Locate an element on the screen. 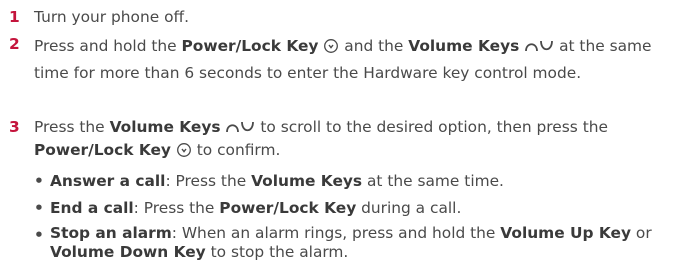 This screenshot has width=693, height=265. step-number: 1 is located at coordinates (14, 17).